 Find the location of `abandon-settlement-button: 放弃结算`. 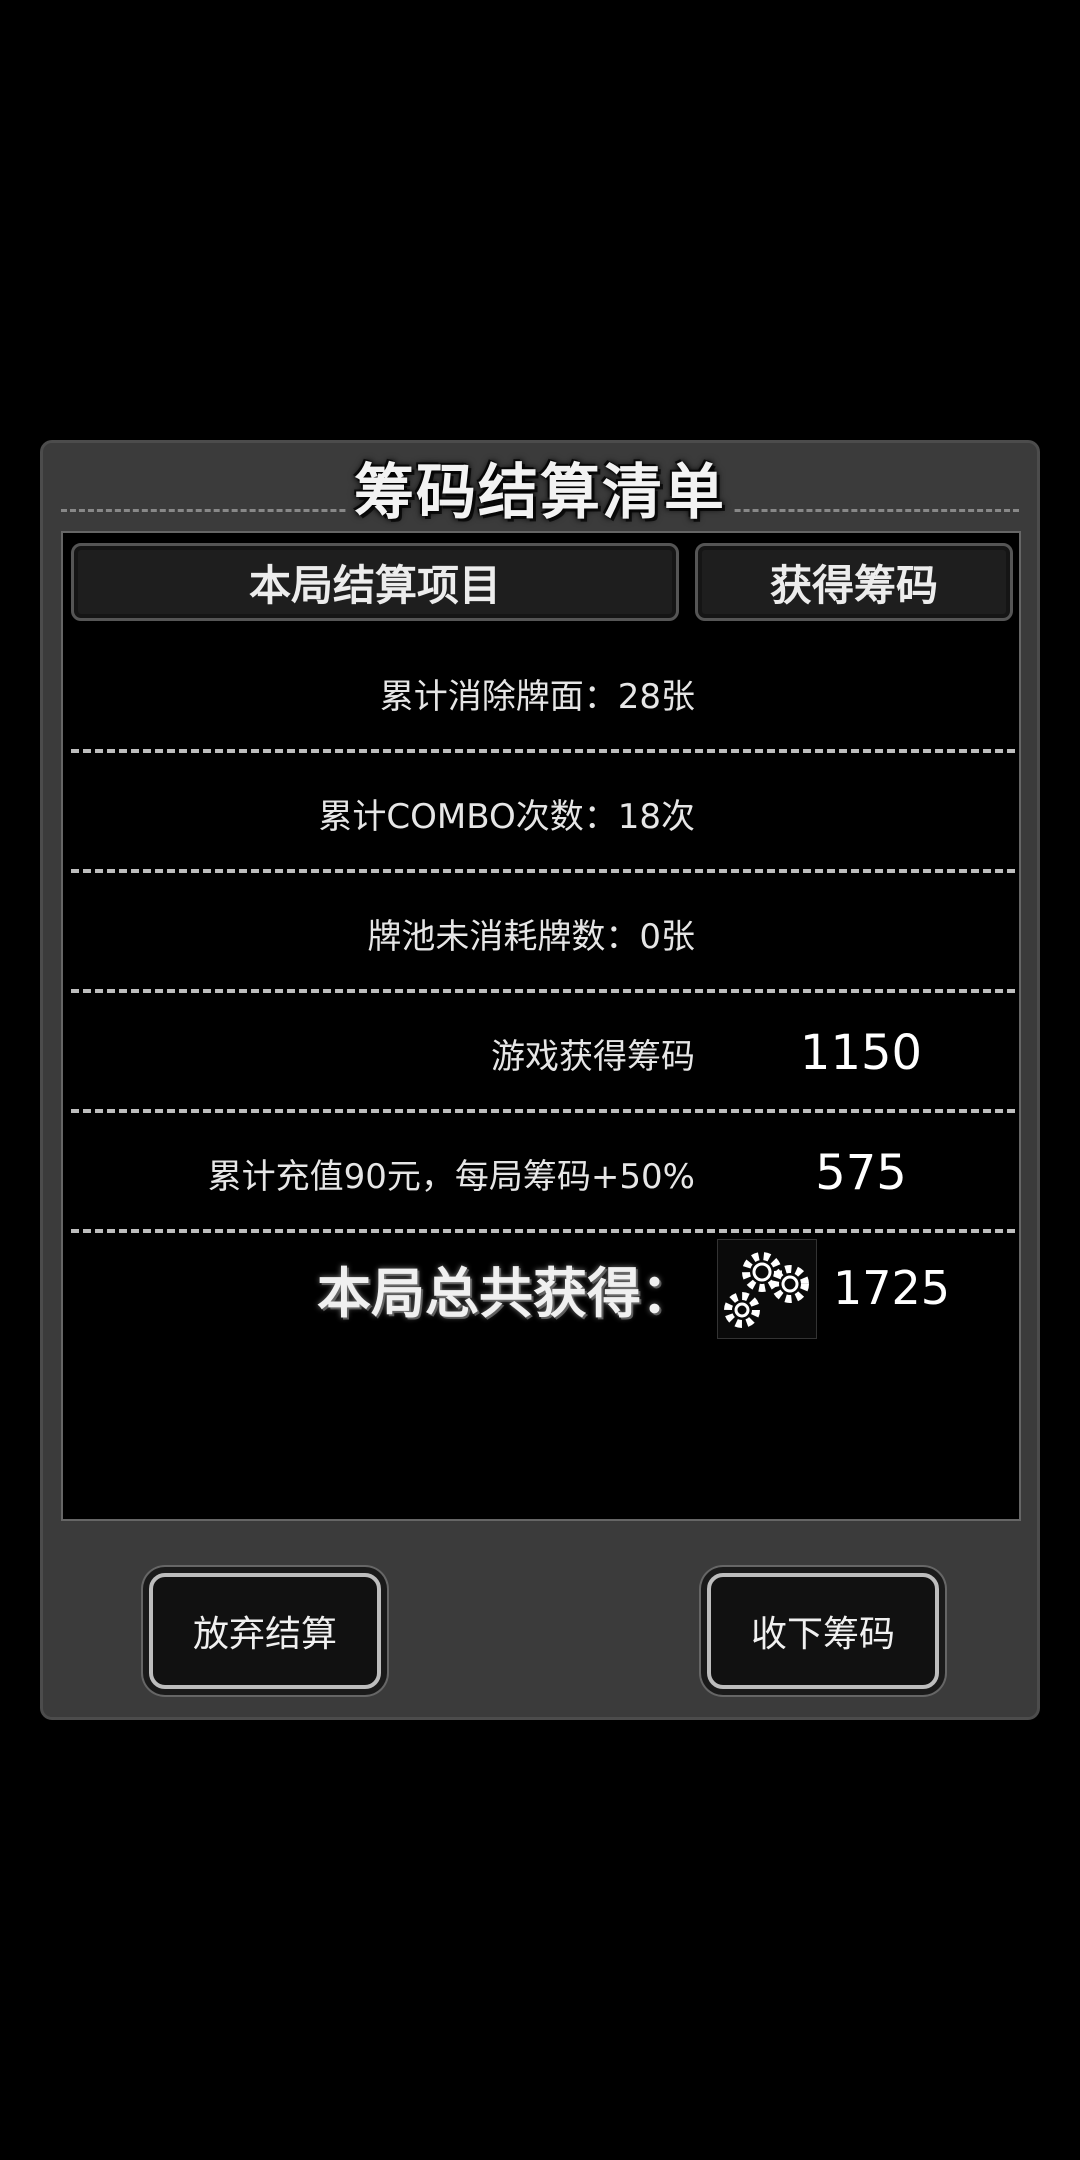

abandon-settlement-button: 放弃结算 is located at coordinates (265, 1631).